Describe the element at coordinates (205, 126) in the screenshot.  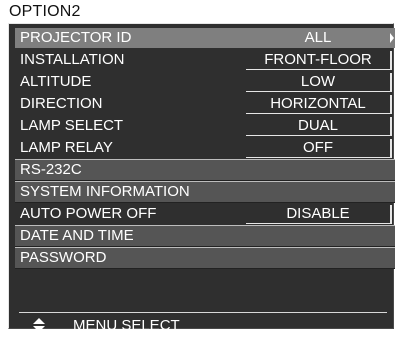
I see `menu-item-lamp-select: LAMP SELECT DUAL` at that location.